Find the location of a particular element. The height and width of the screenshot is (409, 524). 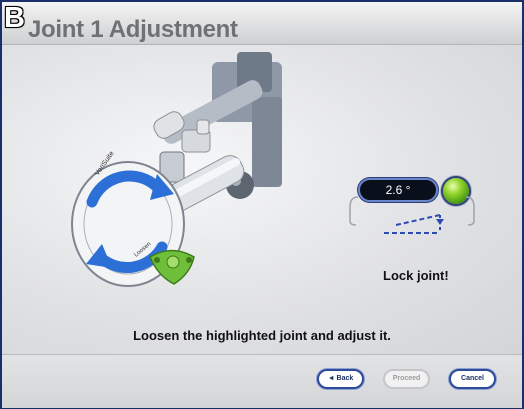

lock-knob-icon is located at coordinates (172, 267).